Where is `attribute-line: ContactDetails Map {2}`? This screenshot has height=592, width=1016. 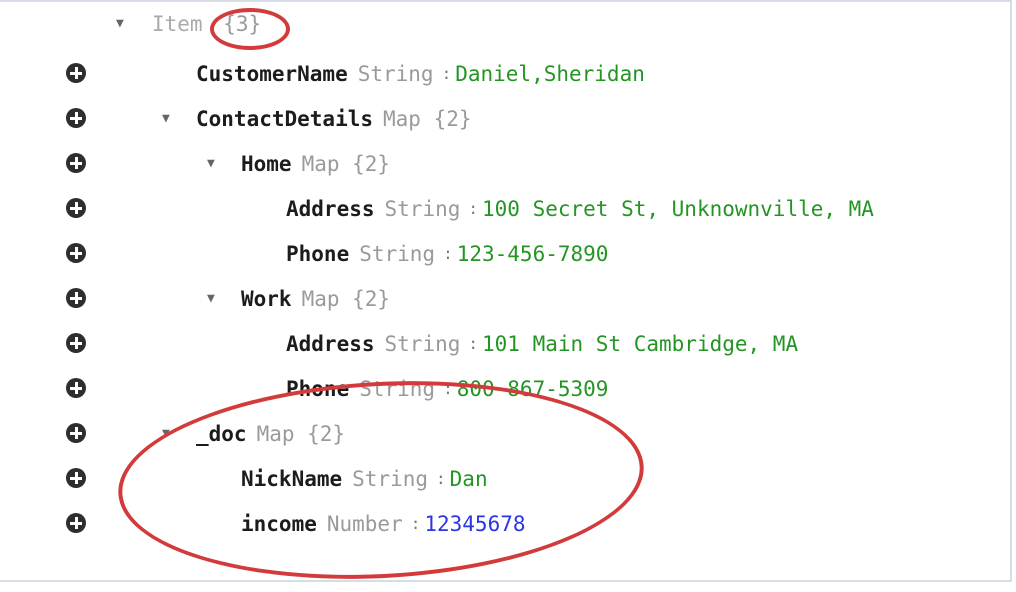 attribute-line: ContactDetails Map {2} is located at coordinates (334, 119).